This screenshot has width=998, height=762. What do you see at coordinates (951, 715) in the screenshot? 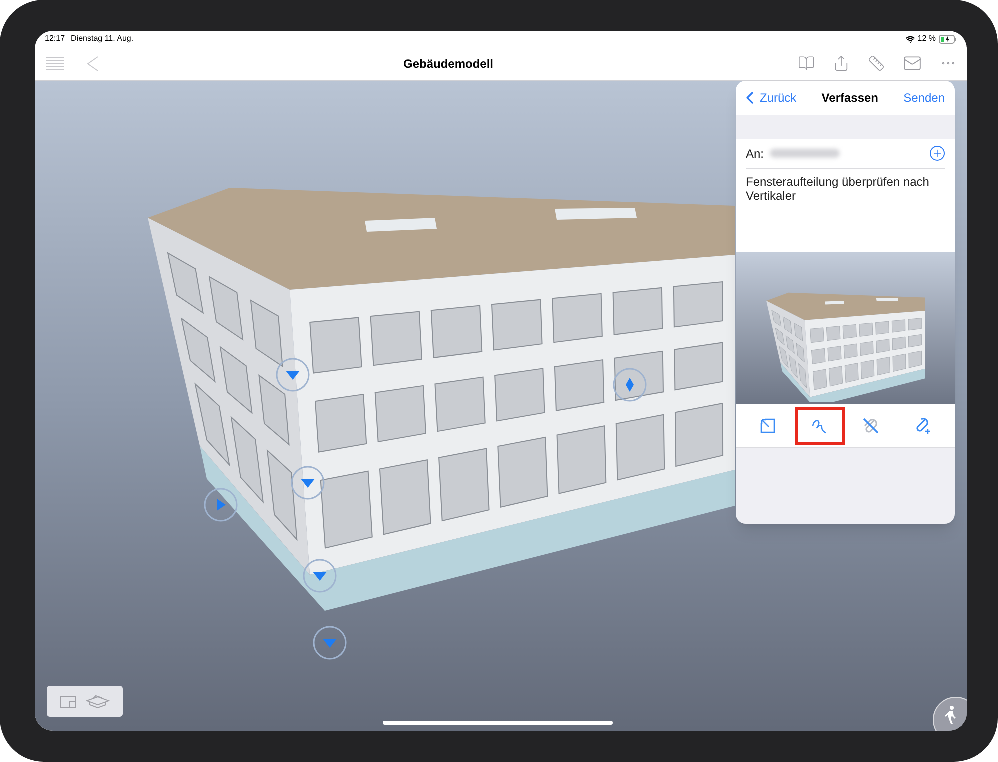
I see `walking-person-icon` at bounding box center [951, 715].